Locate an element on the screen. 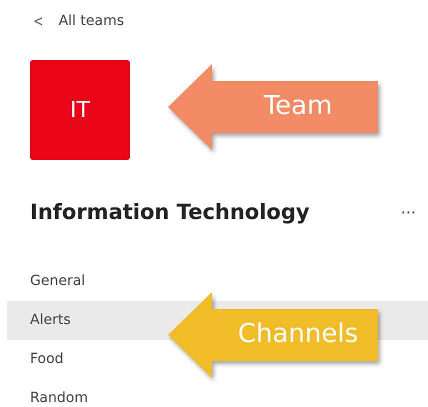 This screenshot has height=407, width=428. channel-item: Alerts is located at coordinates (50, 320).